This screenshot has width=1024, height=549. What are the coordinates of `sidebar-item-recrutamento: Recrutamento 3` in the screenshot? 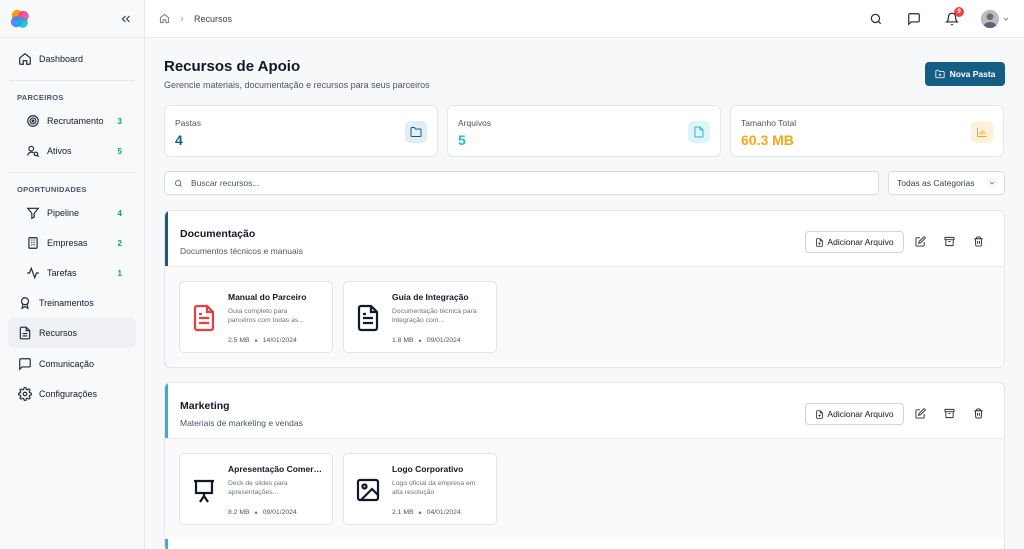 It's located at (72, 121).